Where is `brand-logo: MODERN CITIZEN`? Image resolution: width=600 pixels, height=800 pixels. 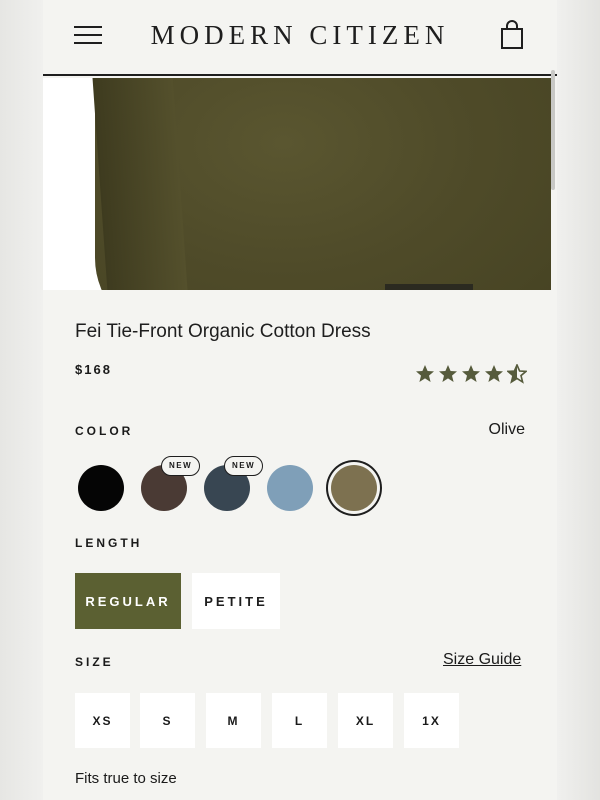 brand-logo: MODERN CITIZEN is located at coordinates (300, 35).